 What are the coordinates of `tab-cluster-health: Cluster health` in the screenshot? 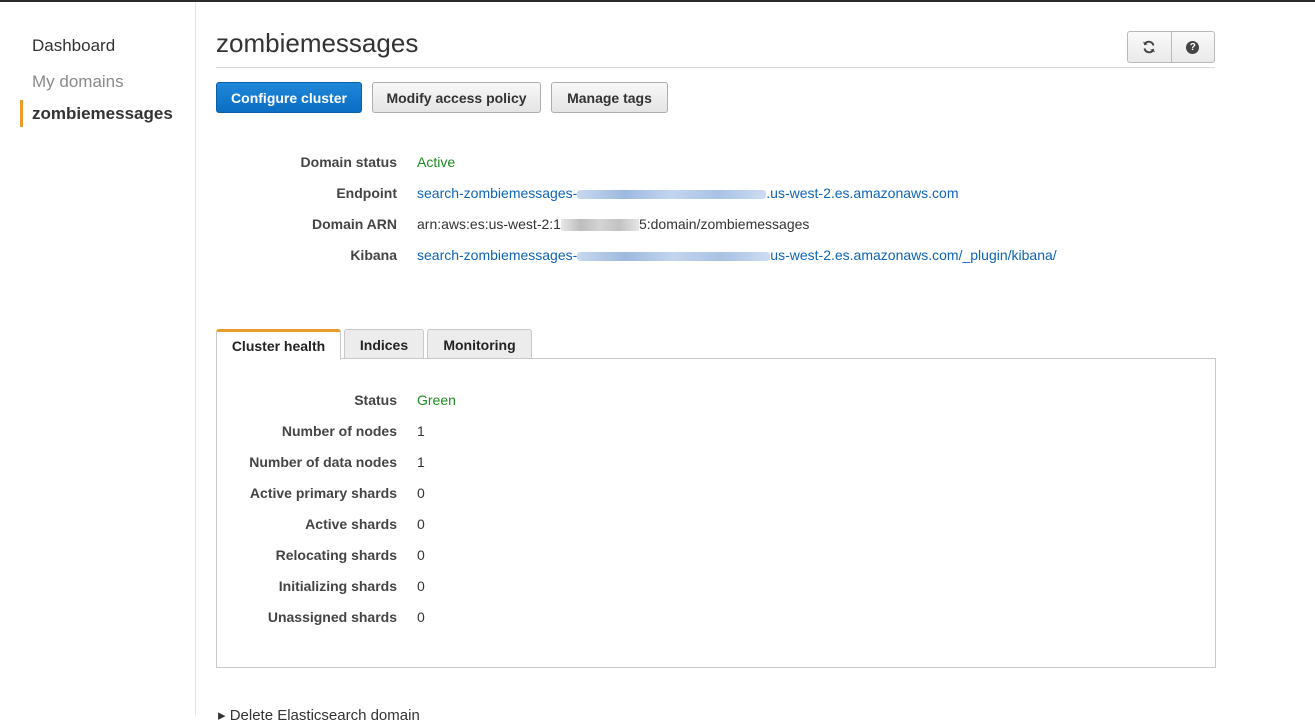 It's located at (278, 344).